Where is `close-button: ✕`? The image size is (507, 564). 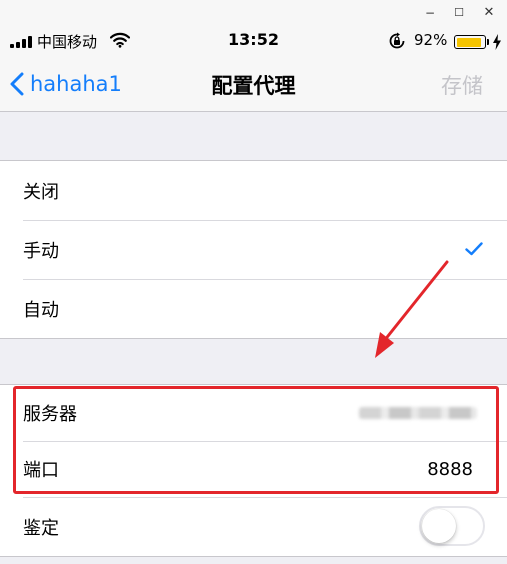 close-button: ✕ is located at coordinates (489, 13).